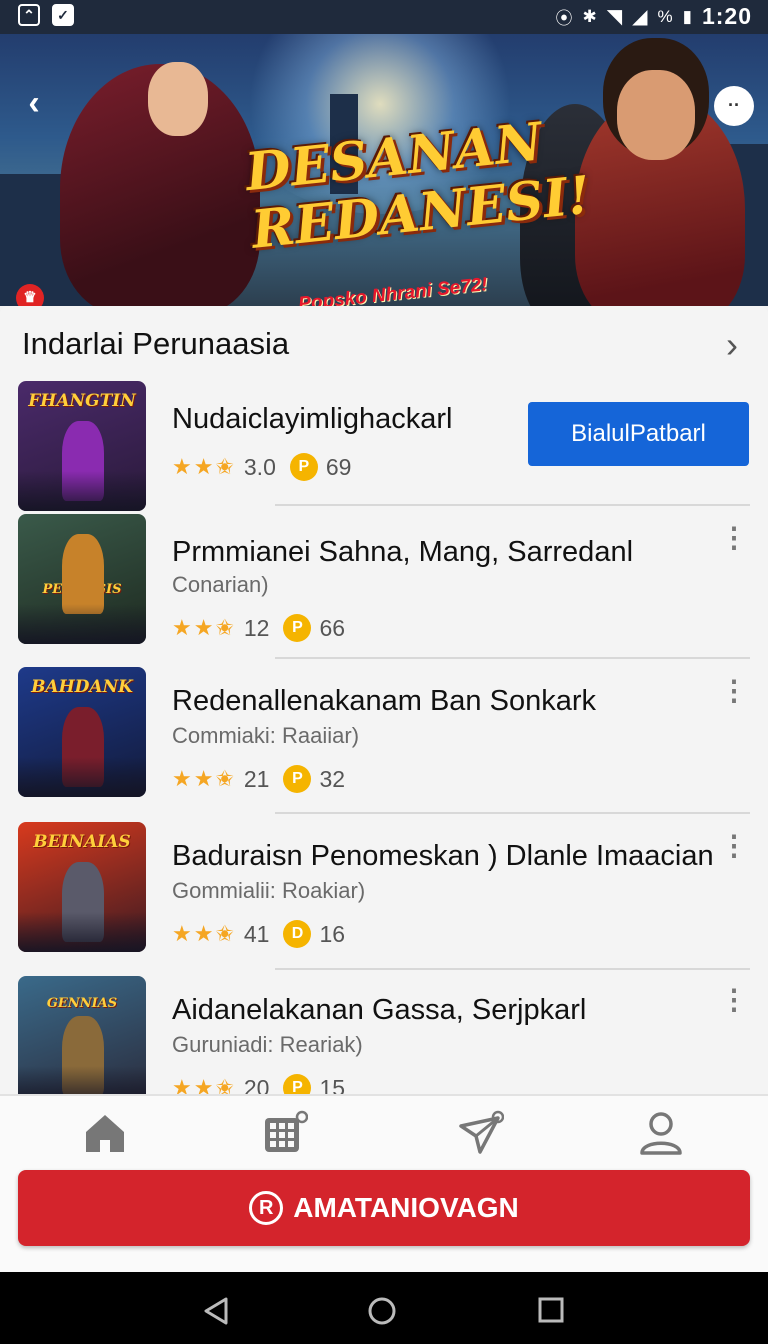 The width and height of the screenshot is (768, 1344). What do you see at coordinates (269, 890) in the screenshot?
I see `game-subtitle: Gommialii: Roakiar)` at bounding box center [269, 890].